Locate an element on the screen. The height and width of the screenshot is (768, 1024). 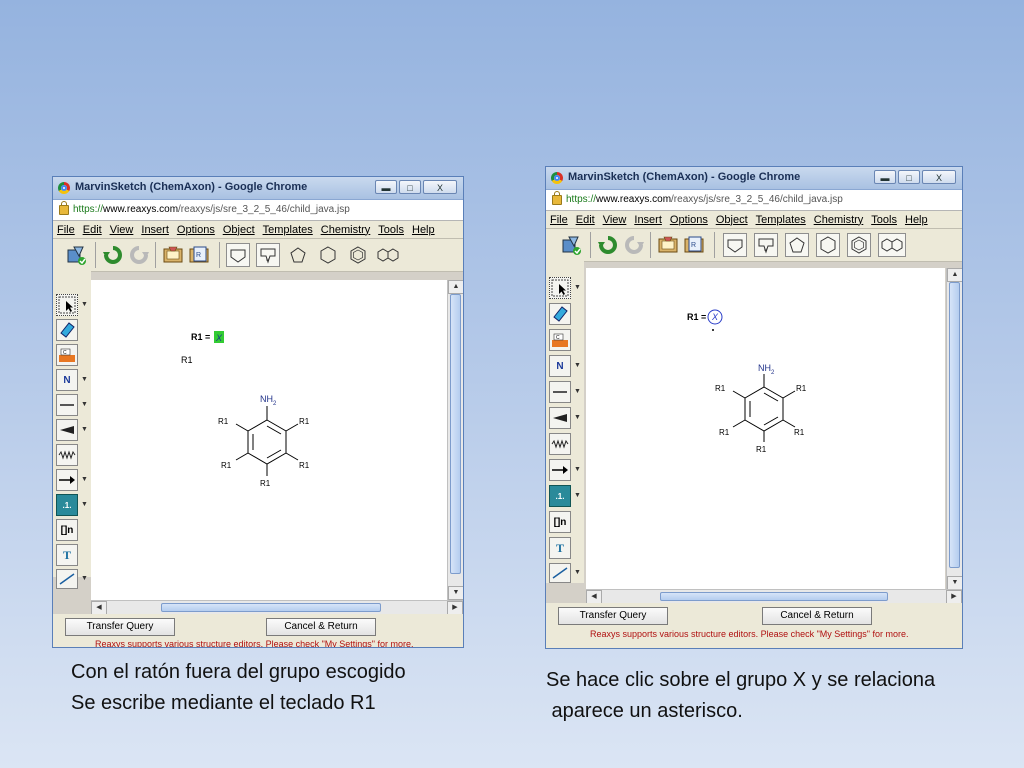
sketch-canvas: R1 = X NH2 R1 R1 R1 R1 R1 is located at coordinates (765, 428).